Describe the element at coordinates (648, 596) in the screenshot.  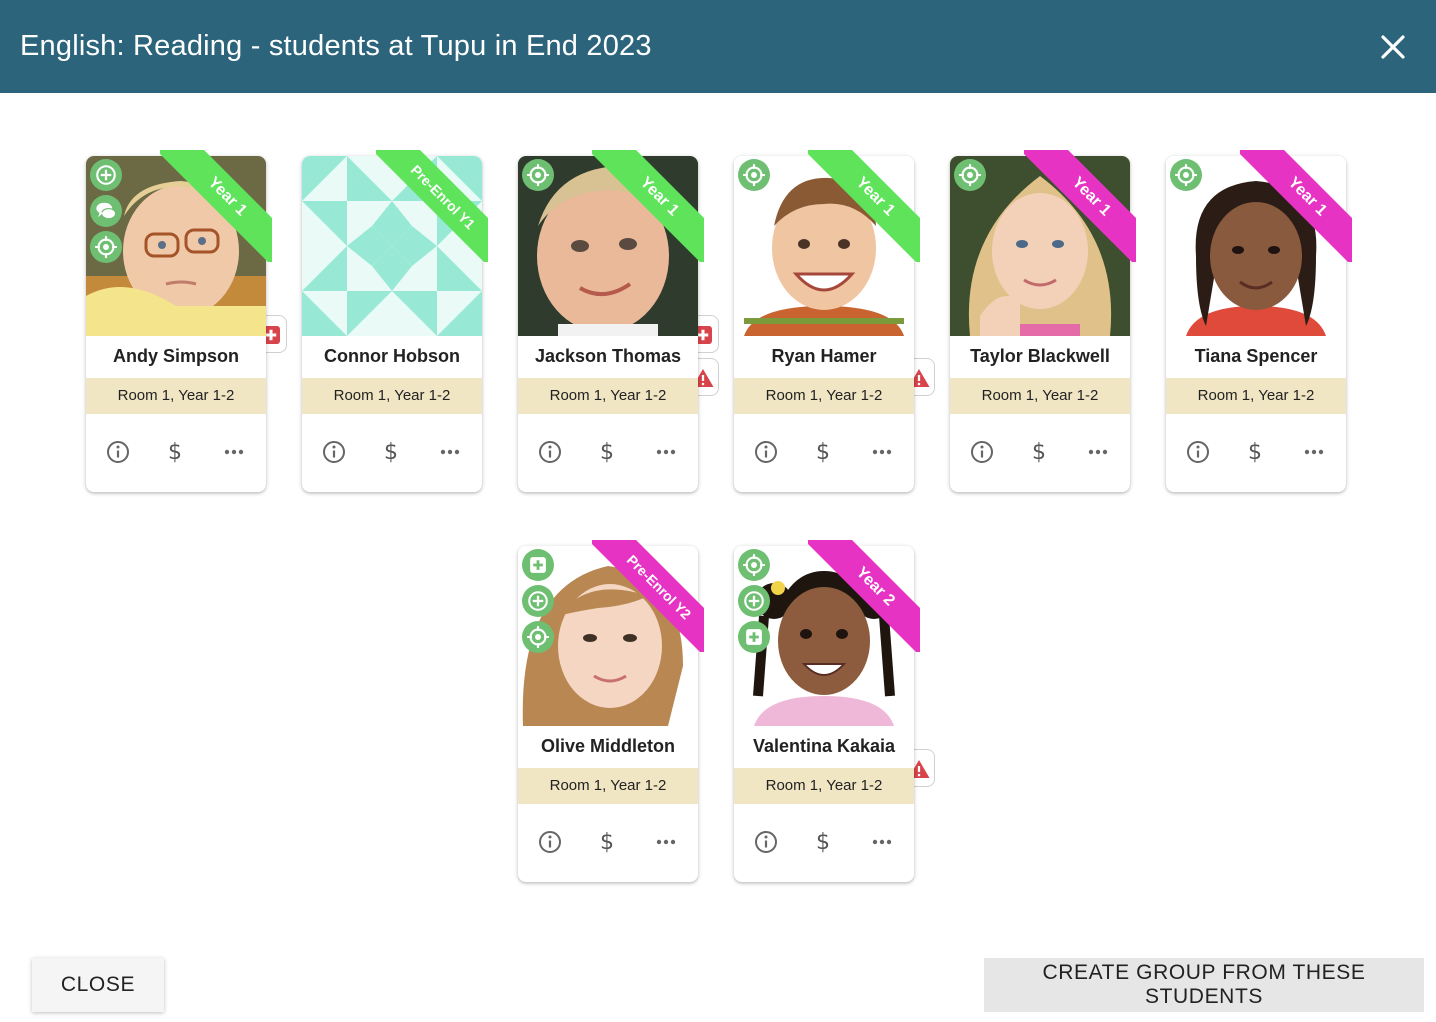
I see `year-ribbon: Pre-Enrol Y2` at that location.